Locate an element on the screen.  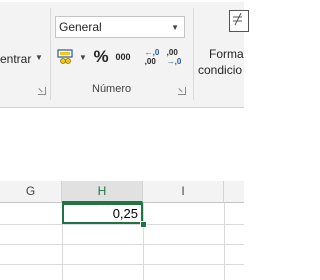
fill-handle is located at coordinates (143, 224).